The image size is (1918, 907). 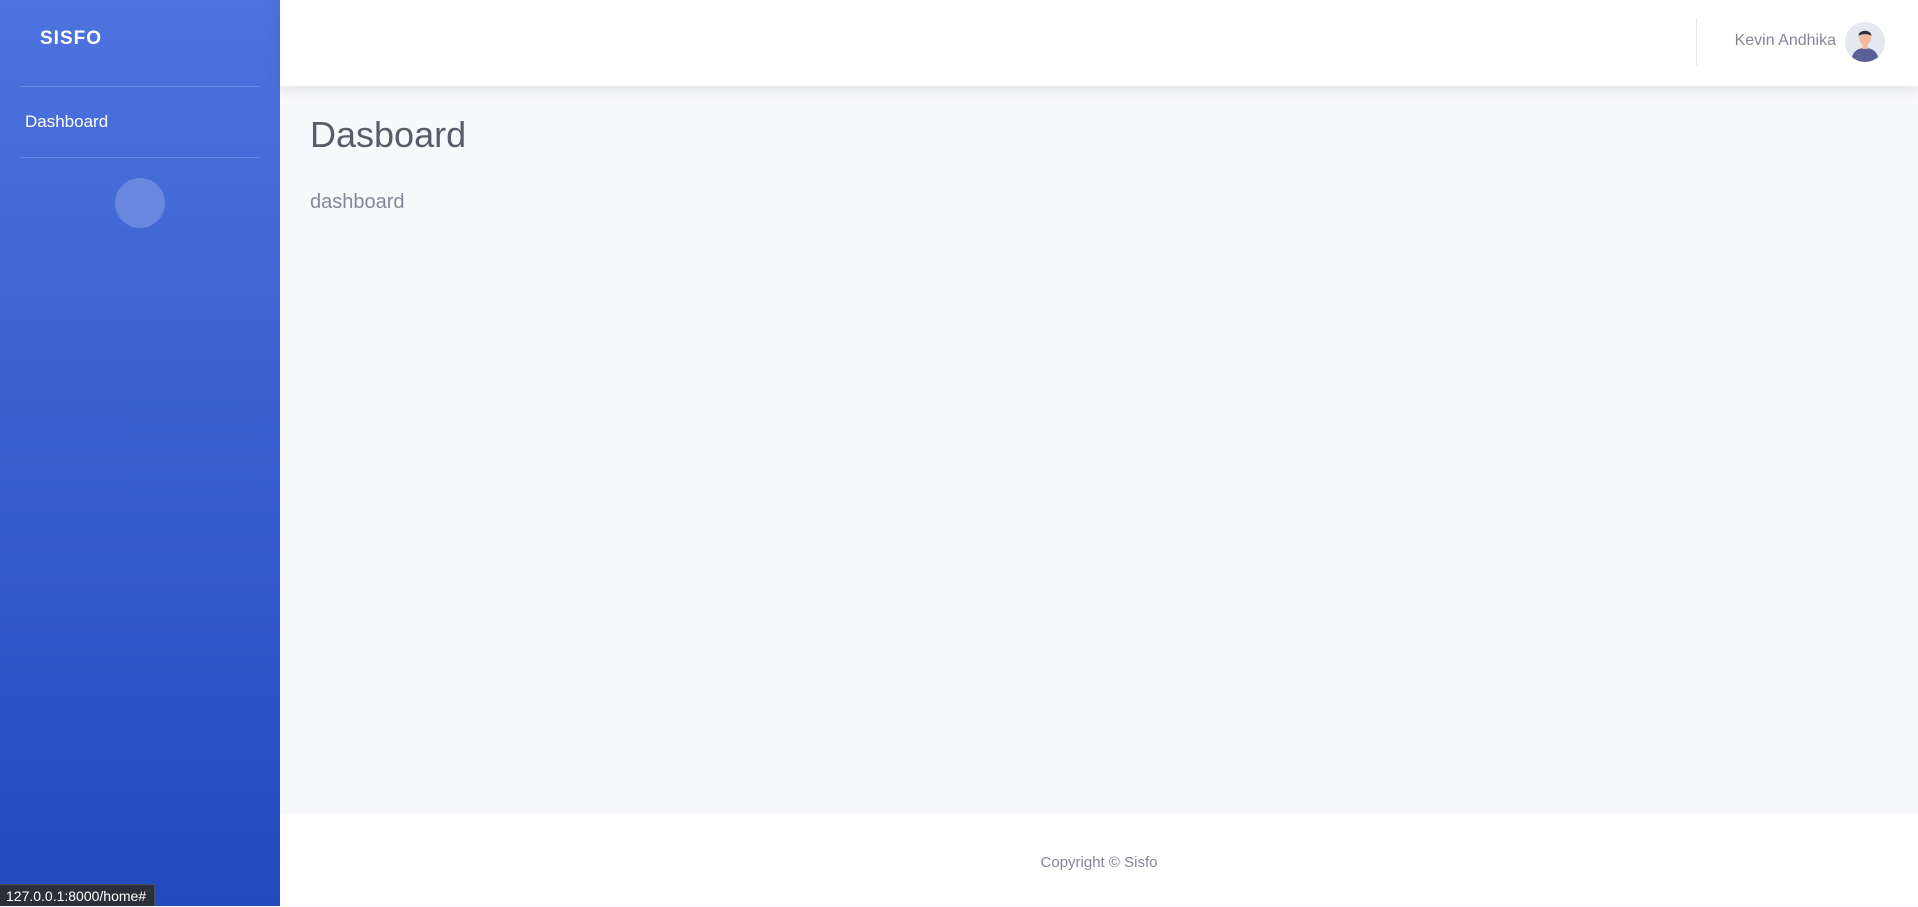 What do you see at coordinates (1865, 42) in the screenshot?
I see `user-avatar-icon` at bounding box center [1865, 42].